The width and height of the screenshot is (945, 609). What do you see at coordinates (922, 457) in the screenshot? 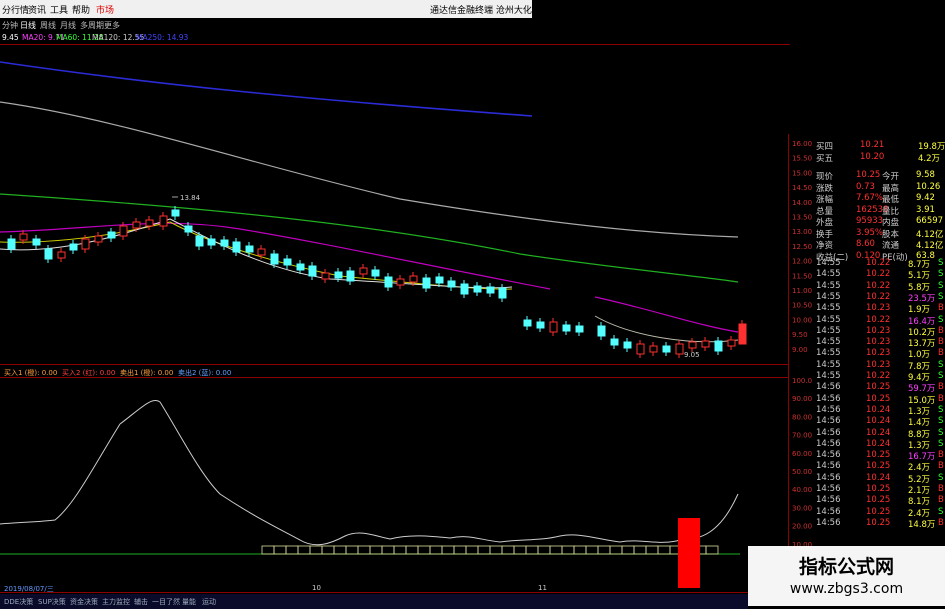
I see `tick-volume: 16.7万` at bounding box center [922, 457].